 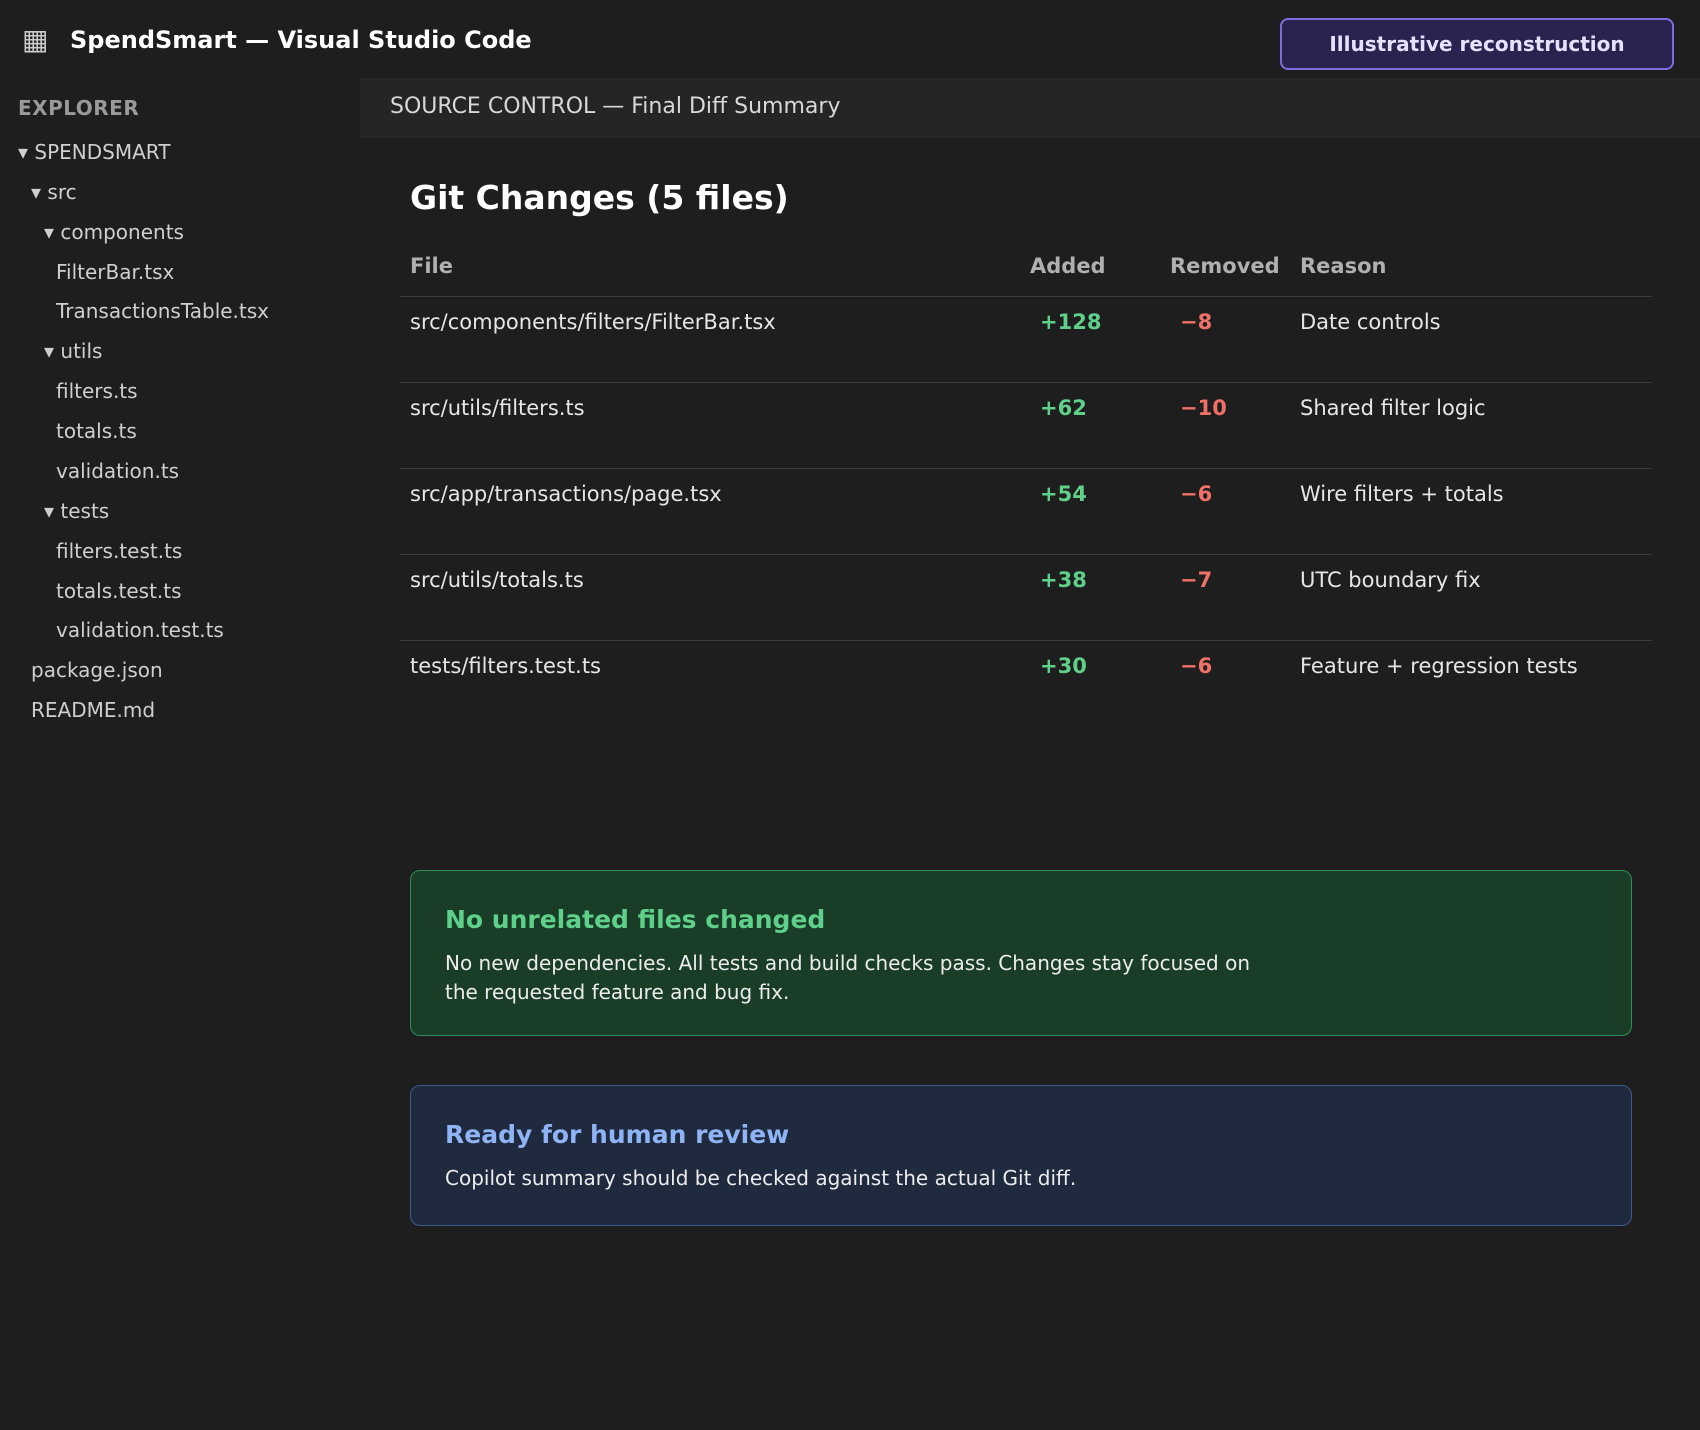 What do you see at coordinates (73, 351) in the screenshot?
I see `tree-item-utils: ▾ utils` at bounding box center [73, 351].